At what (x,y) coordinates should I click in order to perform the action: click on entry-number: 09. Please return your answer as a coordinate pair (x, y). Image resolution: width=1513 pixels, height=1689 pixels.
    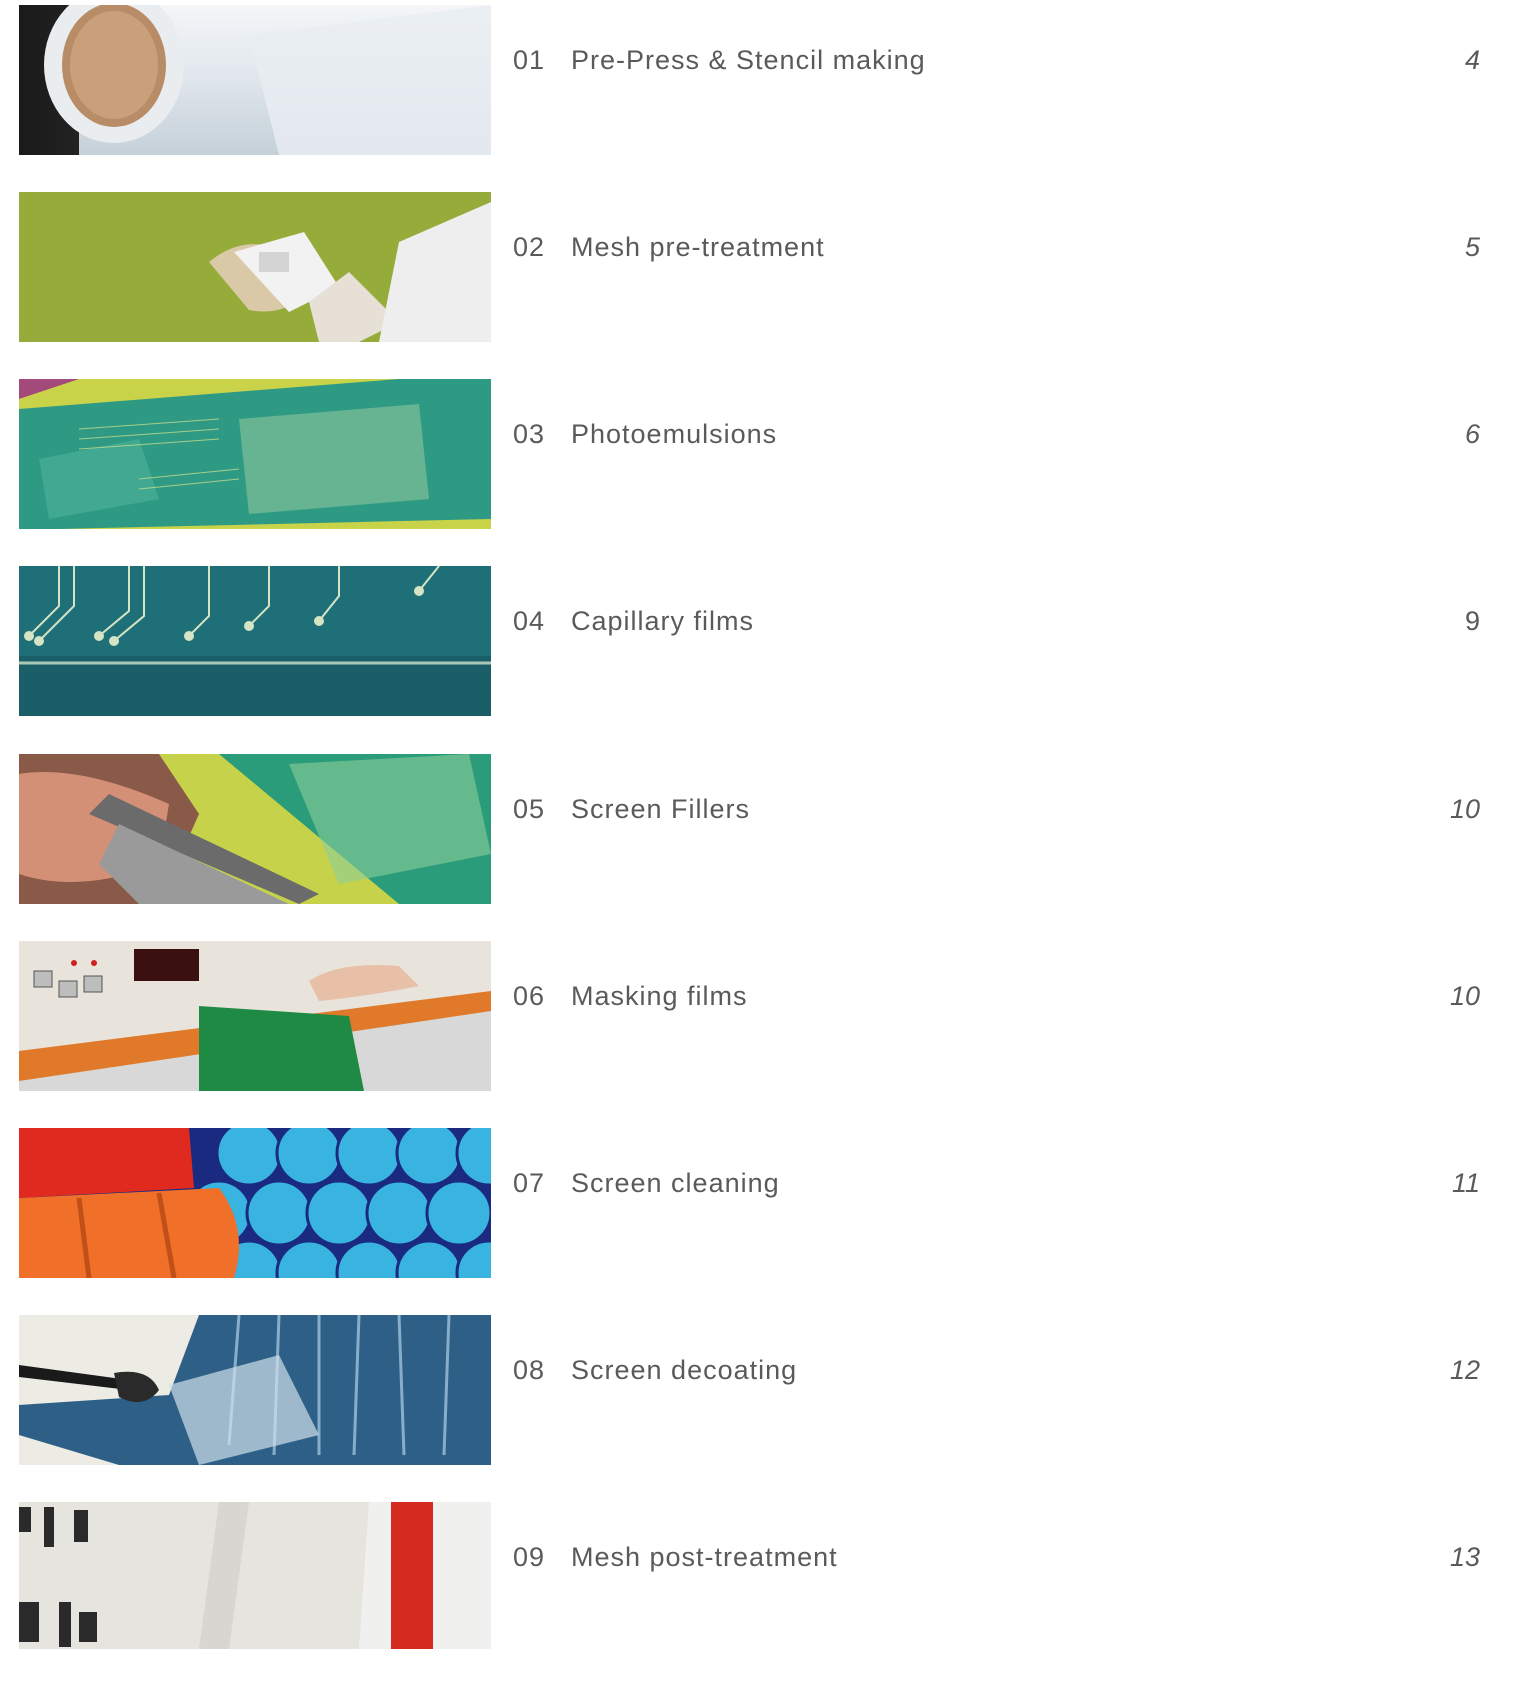
    Looking at the image, I should click on (529, 1557).